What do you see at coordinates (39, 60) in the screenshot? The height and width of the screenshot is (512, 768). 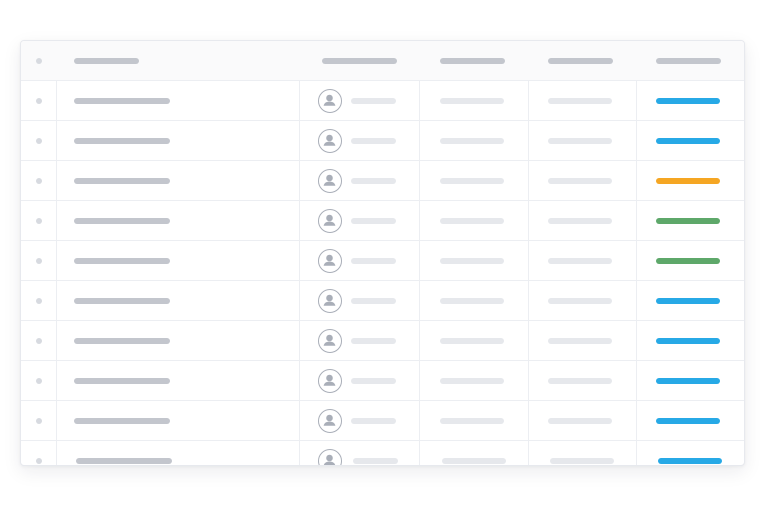 I see `select-all-dot-icon` at bounding box center [39, 60].